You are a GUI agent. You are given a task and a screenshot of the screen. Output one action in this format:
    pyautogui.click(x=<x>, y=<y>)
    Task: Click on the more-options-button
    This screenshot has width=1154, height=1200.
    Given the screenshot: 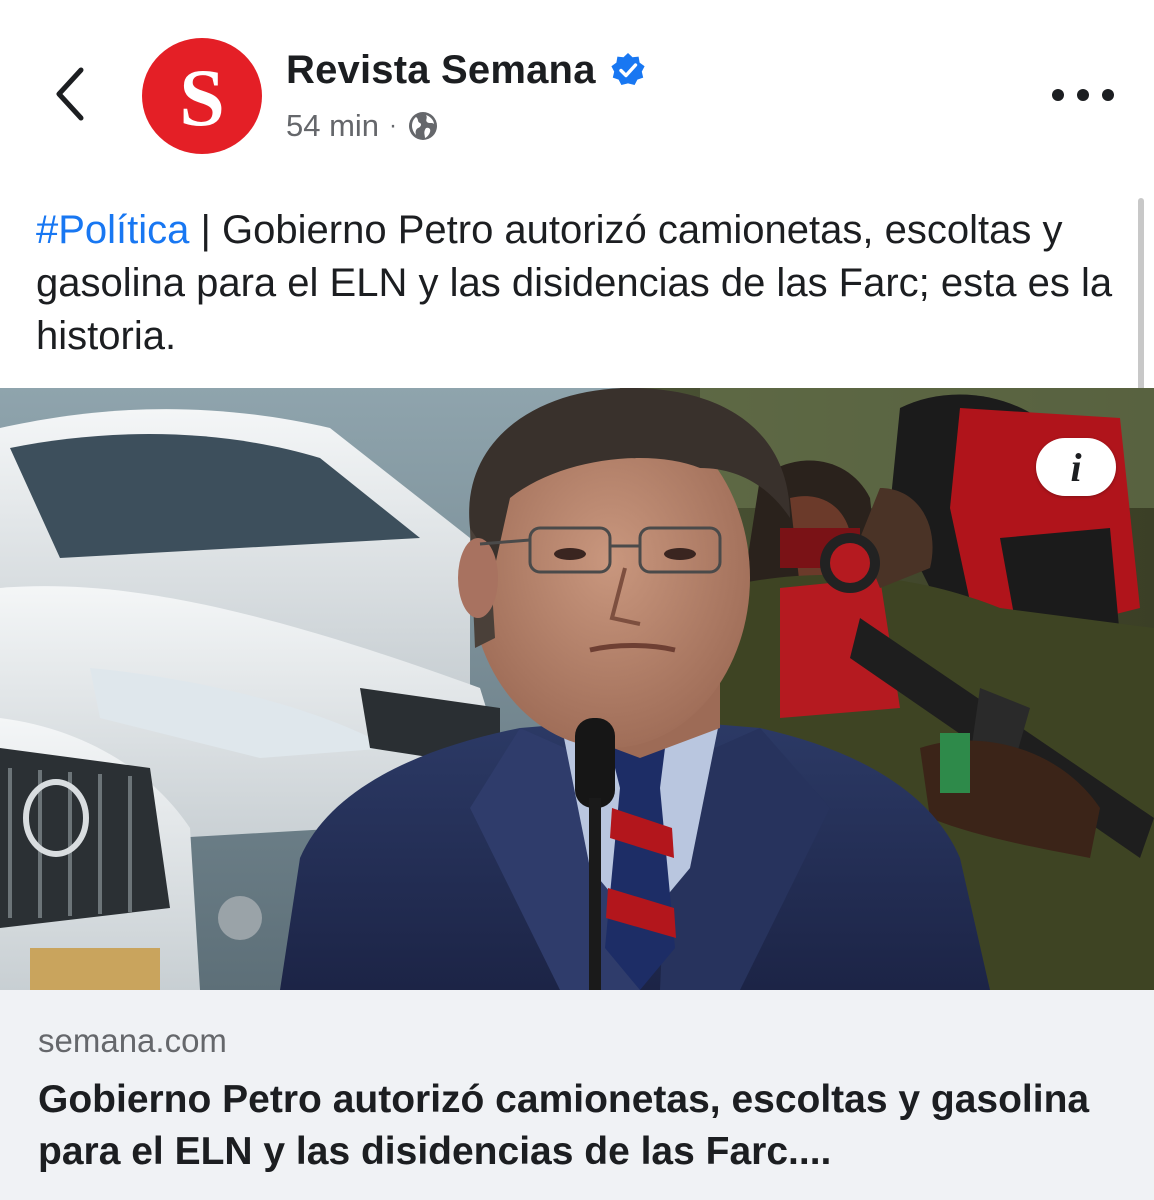 What is the action you would take?
    pyautogui.click(x=1083, y=95)
    